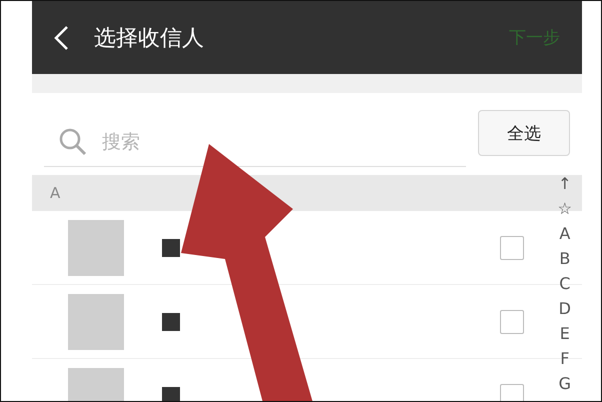 The height and width of the screenshot is (402, 602). What do you see at coordinates (564, 283) in the screenshot?
I see `index-letter: C` at bounding box center [564, 283].